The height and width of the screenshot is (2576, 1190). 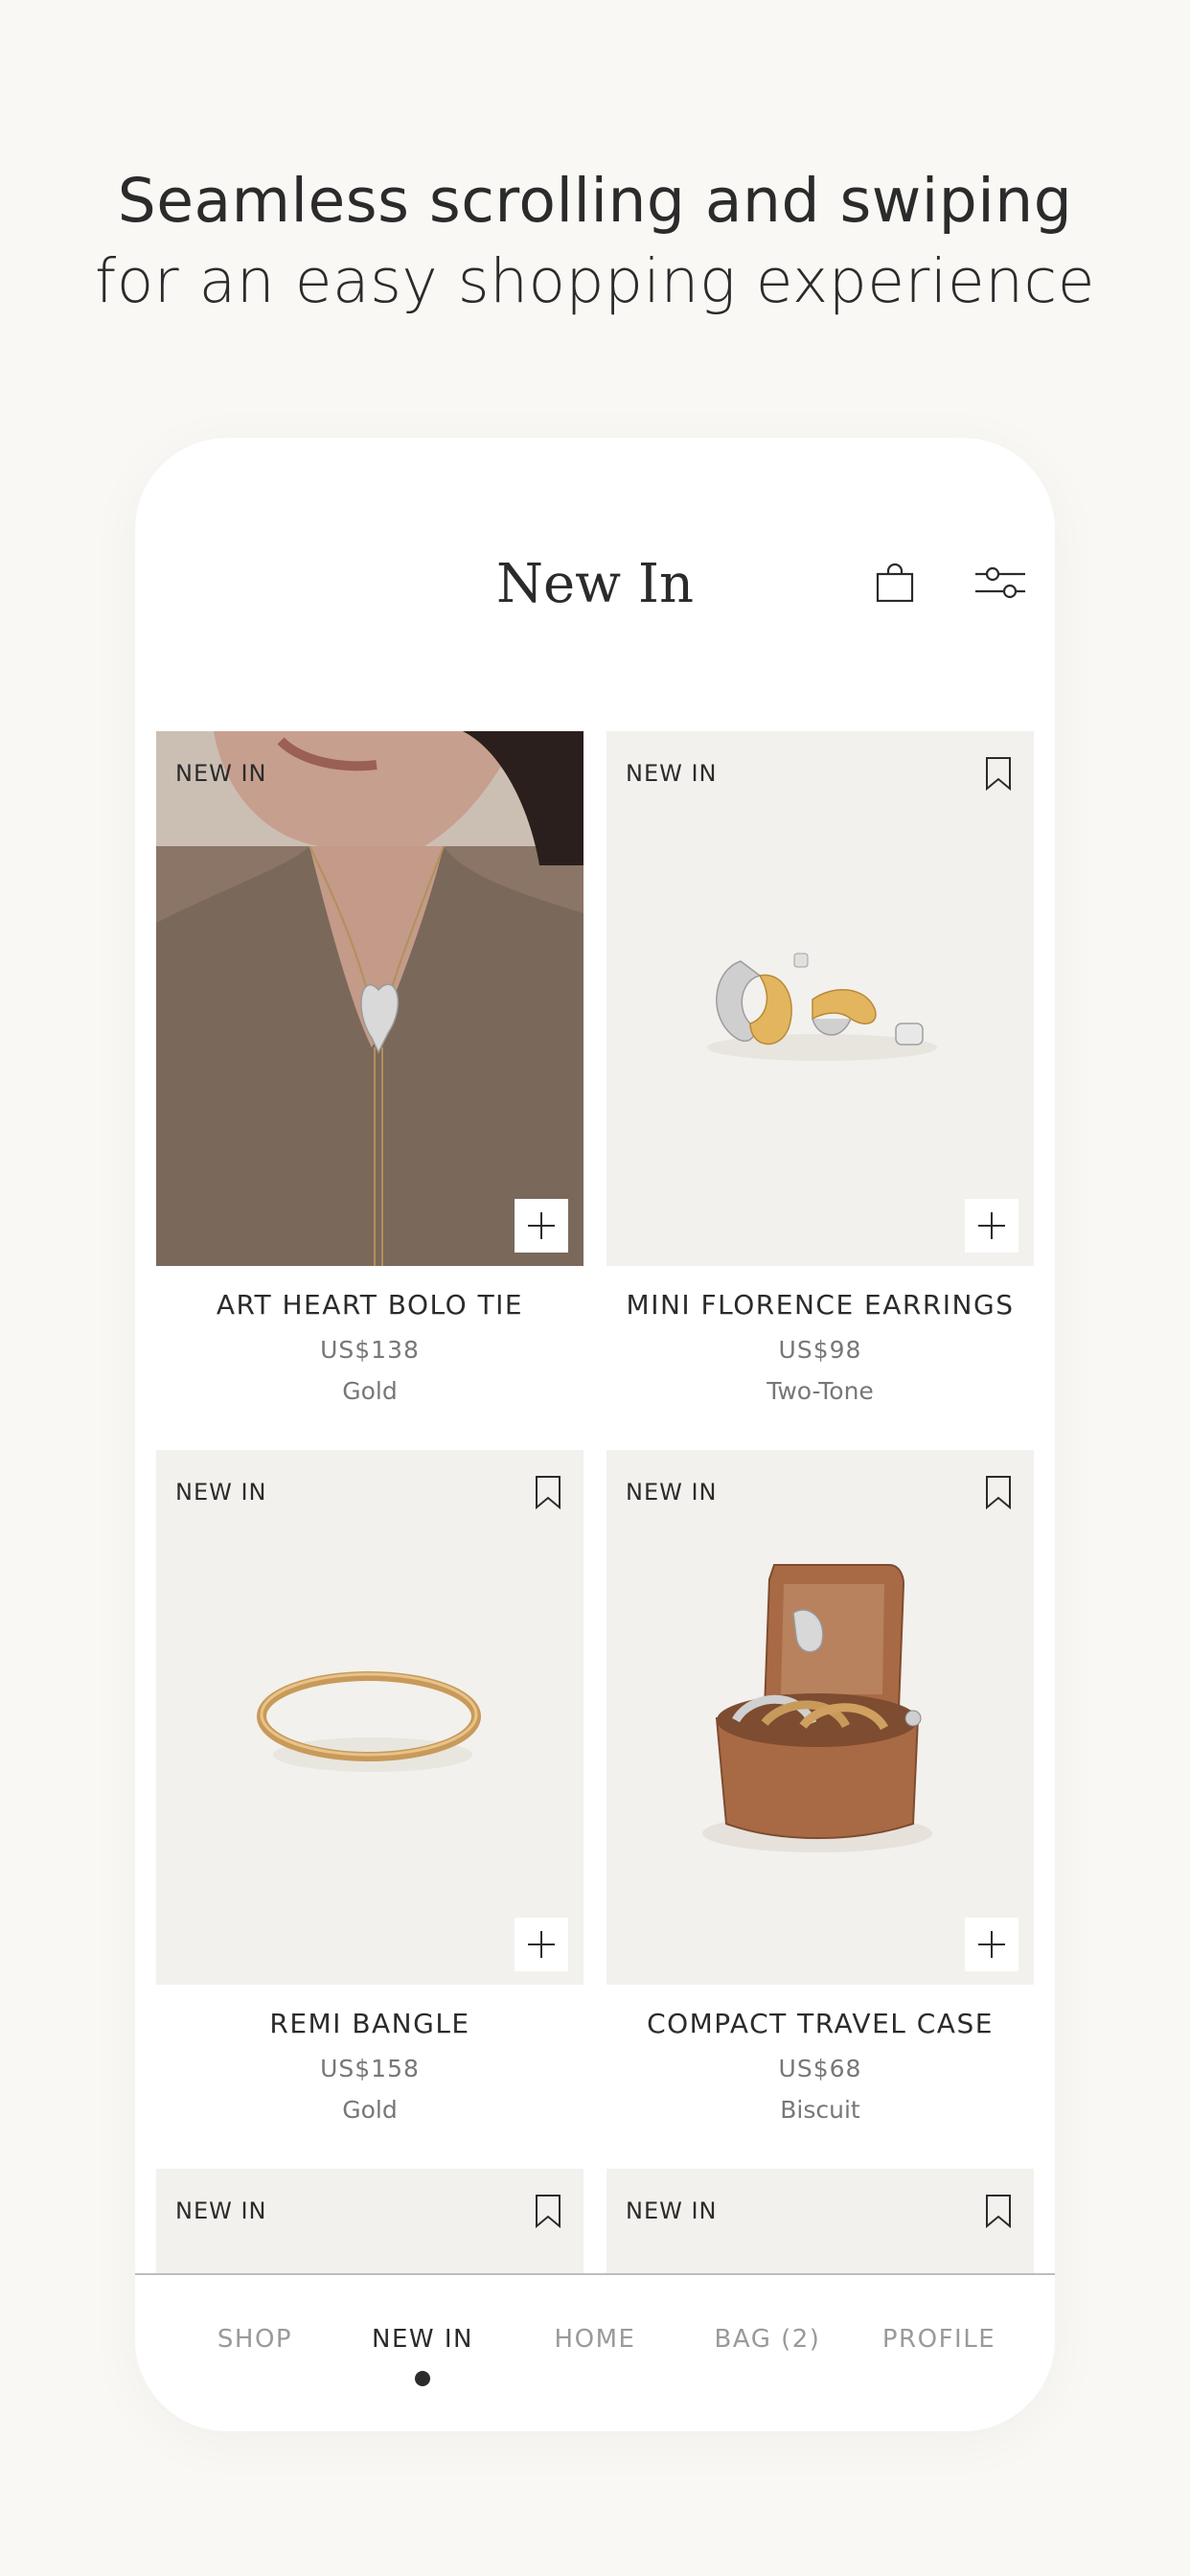 I want to click on product-price: US$158, so click(x=370, y=2068).